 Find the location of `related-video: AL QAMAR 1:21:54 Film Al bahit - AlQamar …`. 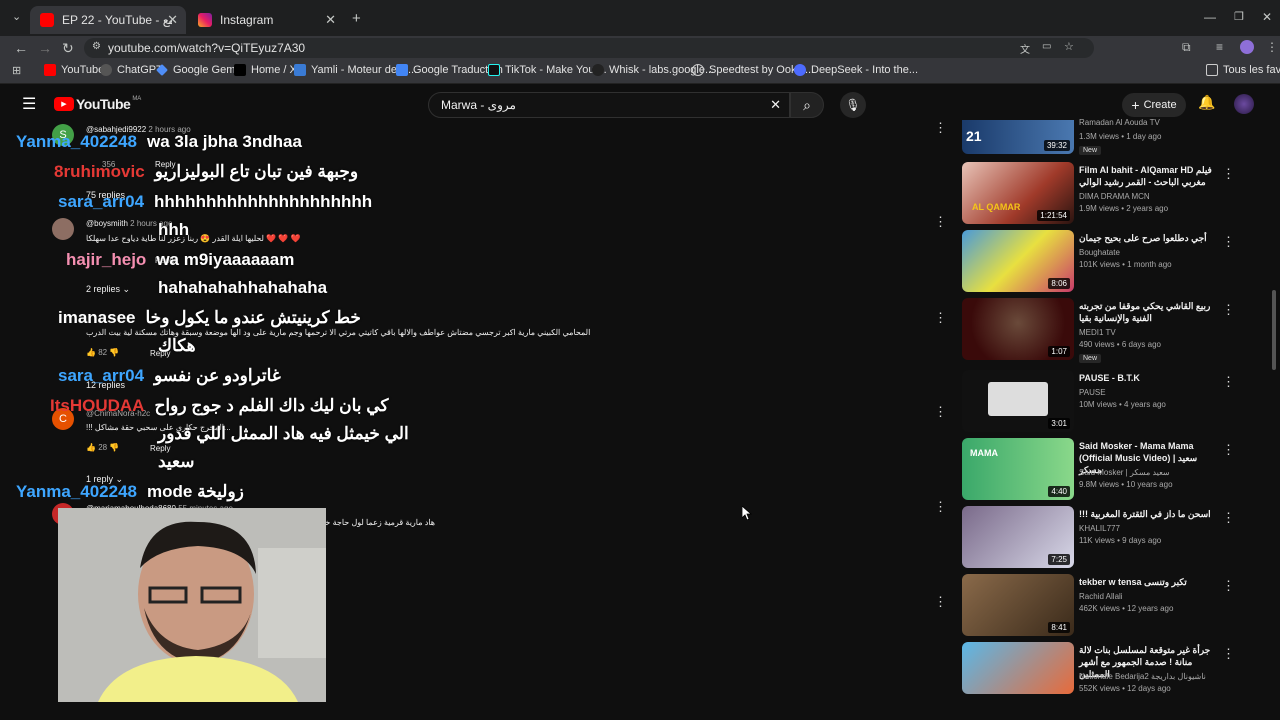

related-video: AL QAMAR 1:21:54 Film Al bahit - AlQamar … is located at coordinates (1112, 194).